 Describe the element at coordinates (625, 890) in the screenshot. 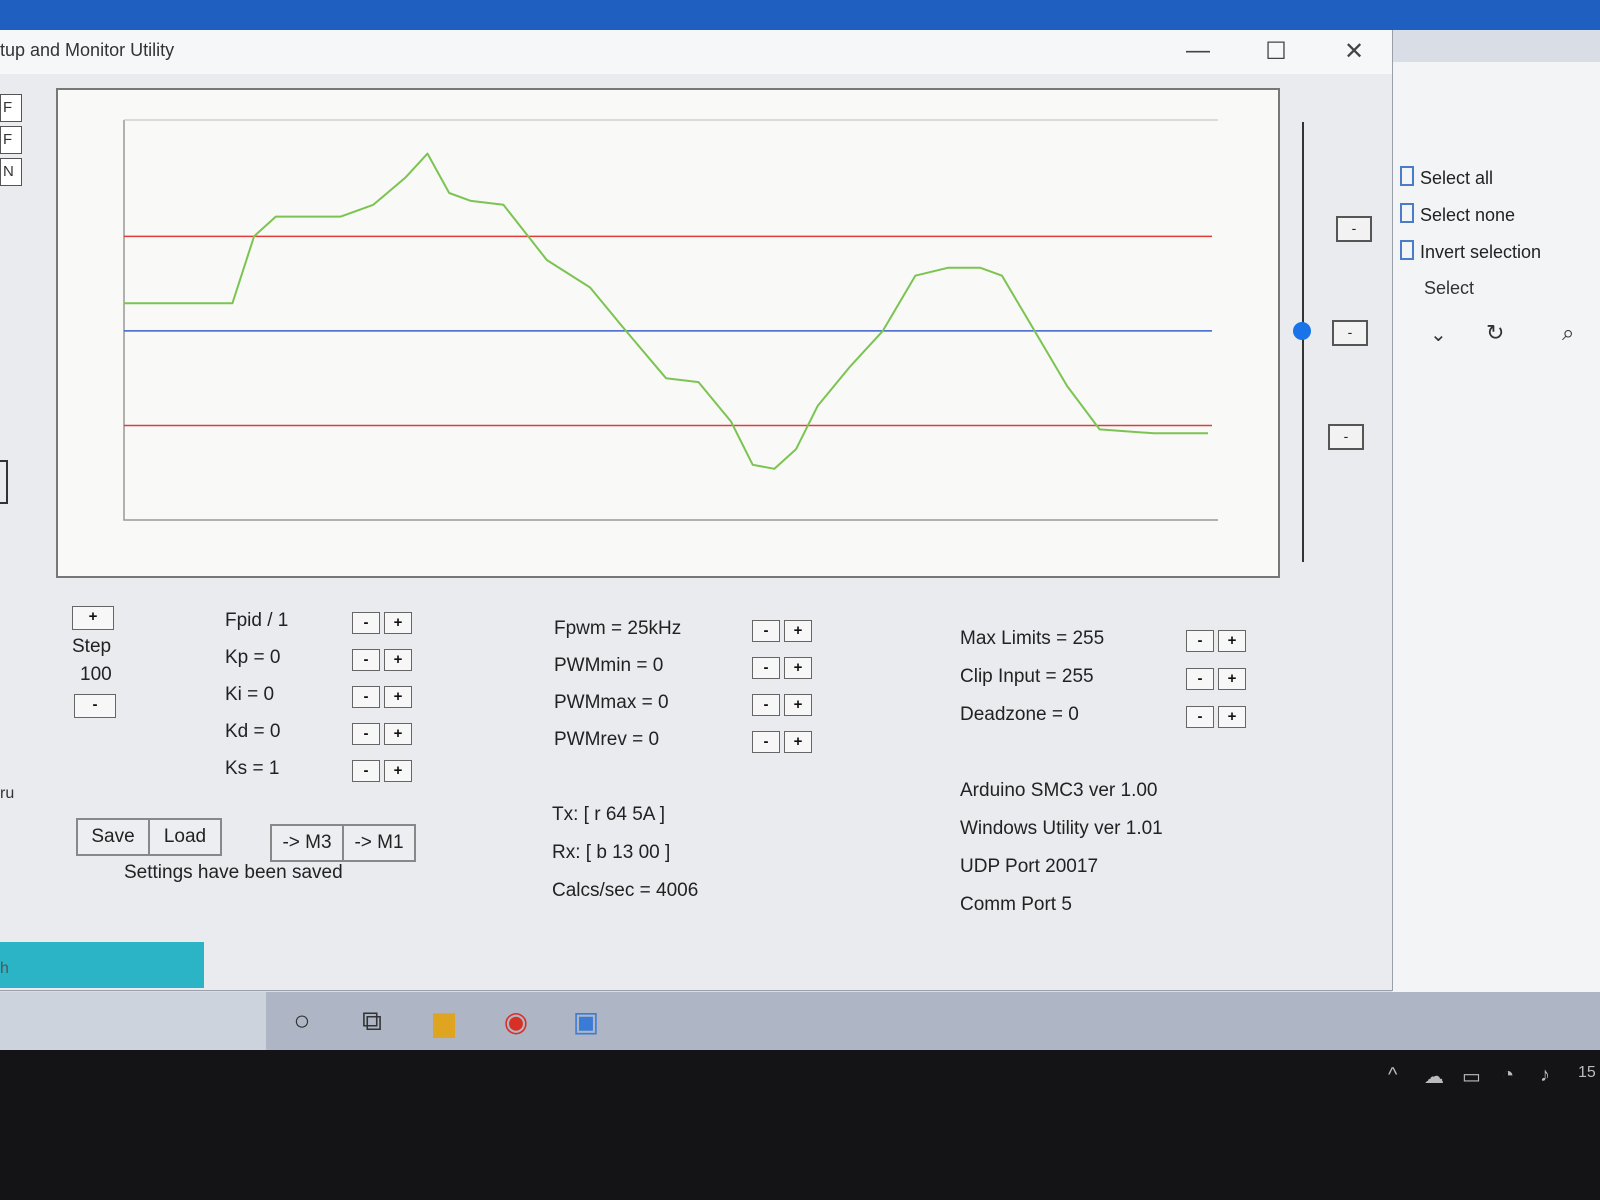

I see `calcs-readout: Calcs/sec = 4006` at that location.